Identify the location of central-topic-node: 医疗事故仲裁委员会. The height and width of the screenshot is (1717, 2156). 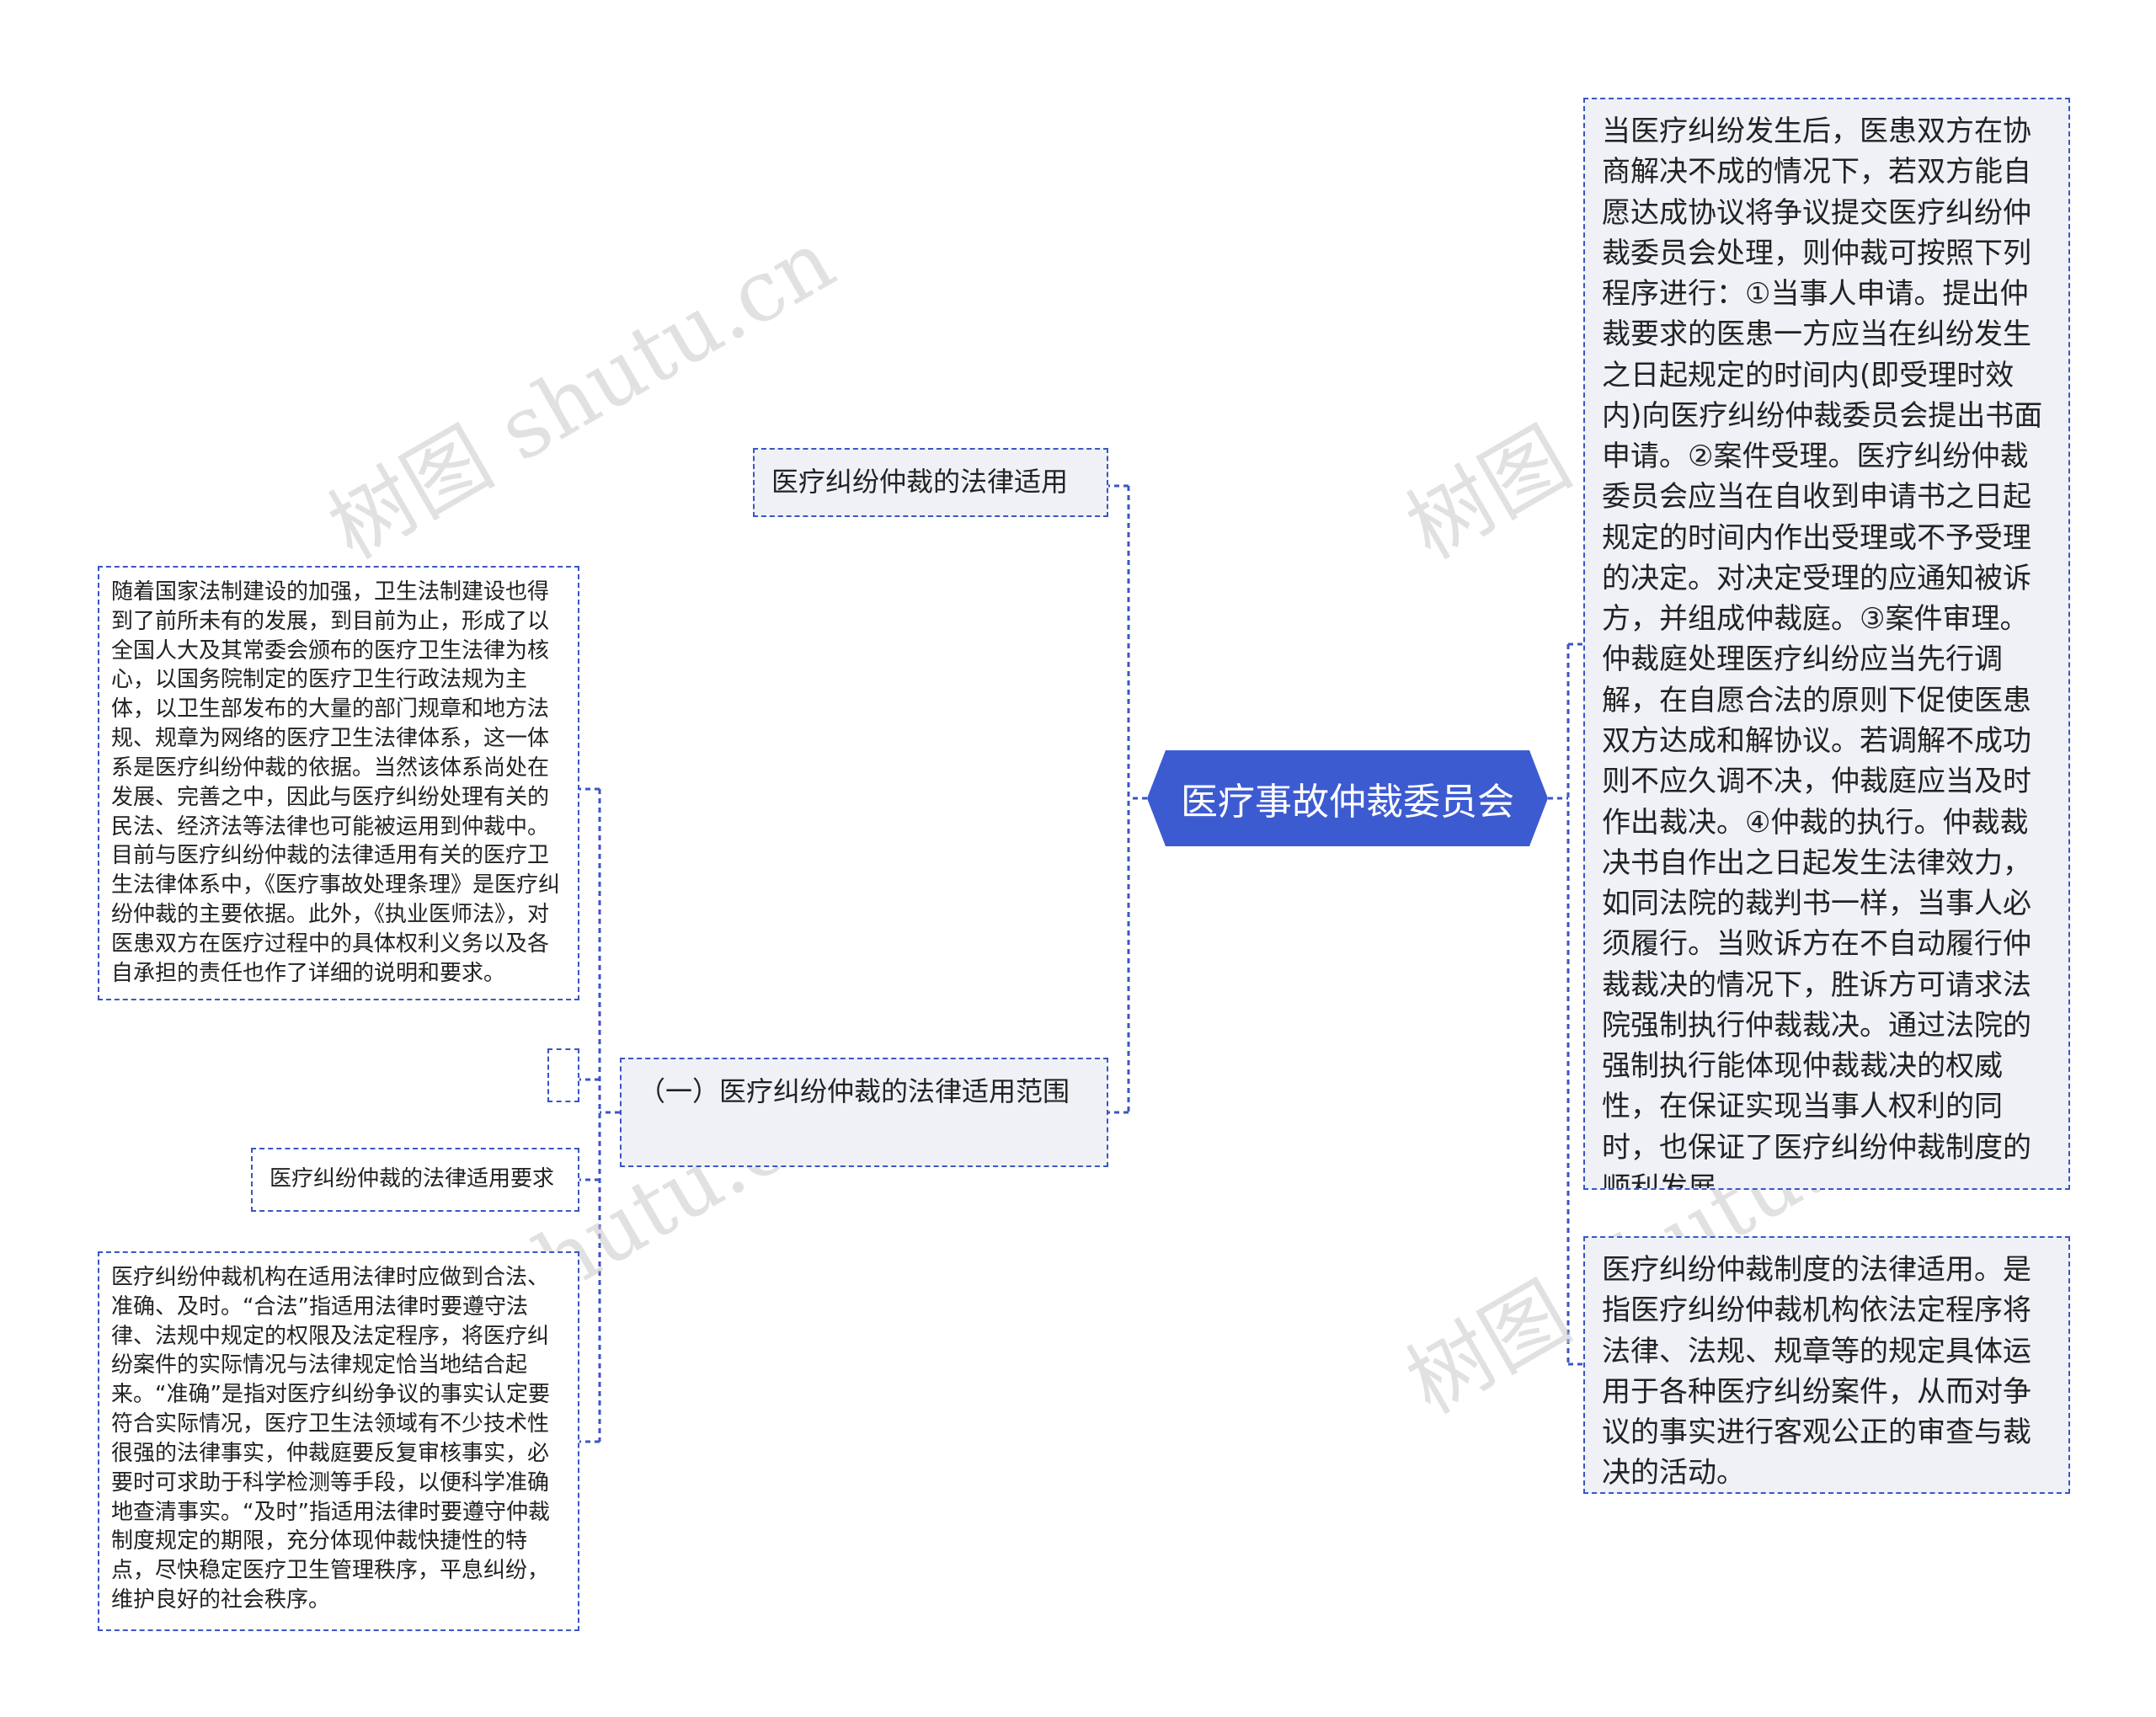
(1347, 798).